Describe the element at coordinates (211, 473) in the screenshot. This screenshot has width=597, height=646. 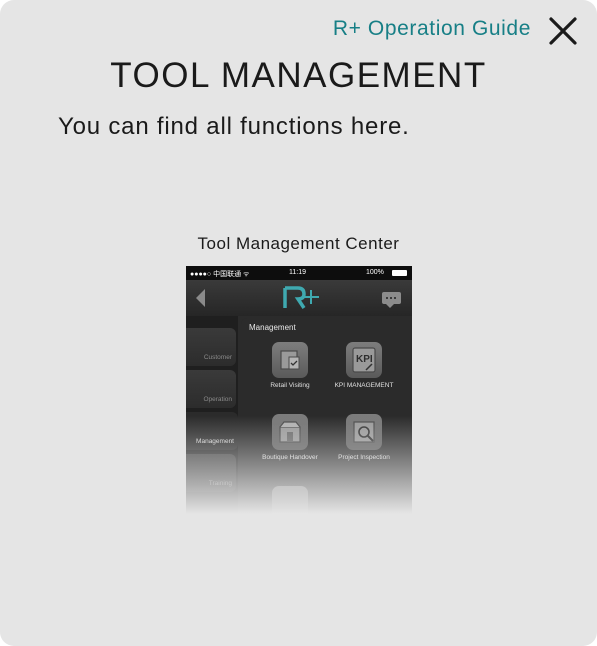
I see `side-item-training: Training` at that location.